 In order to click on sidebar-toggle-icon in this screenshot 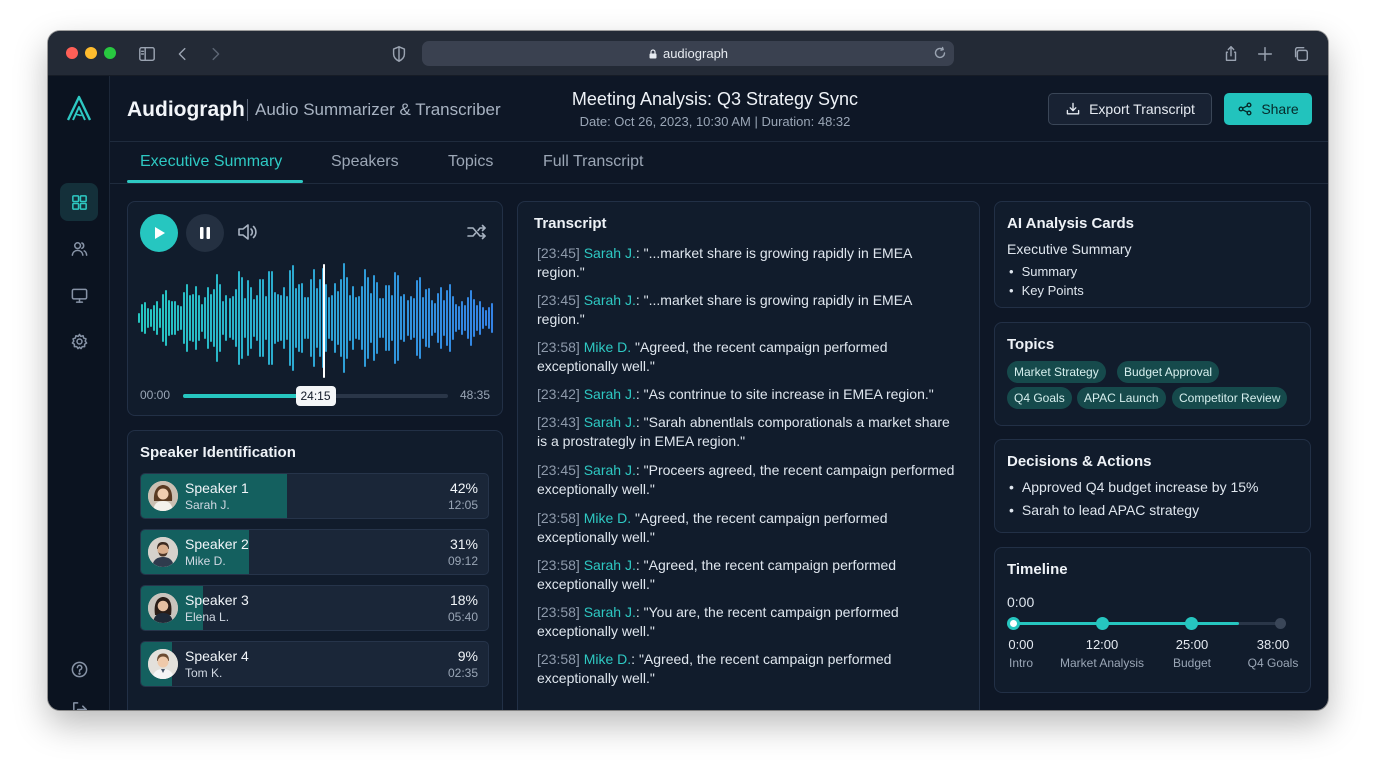, I will do `click(147, 54)`.